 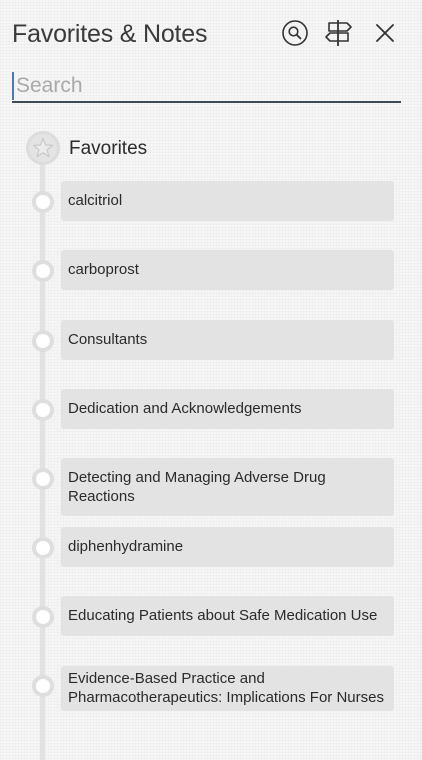 I want to click on favorite-item: diphenhydramine, so click(x=227, y=547).